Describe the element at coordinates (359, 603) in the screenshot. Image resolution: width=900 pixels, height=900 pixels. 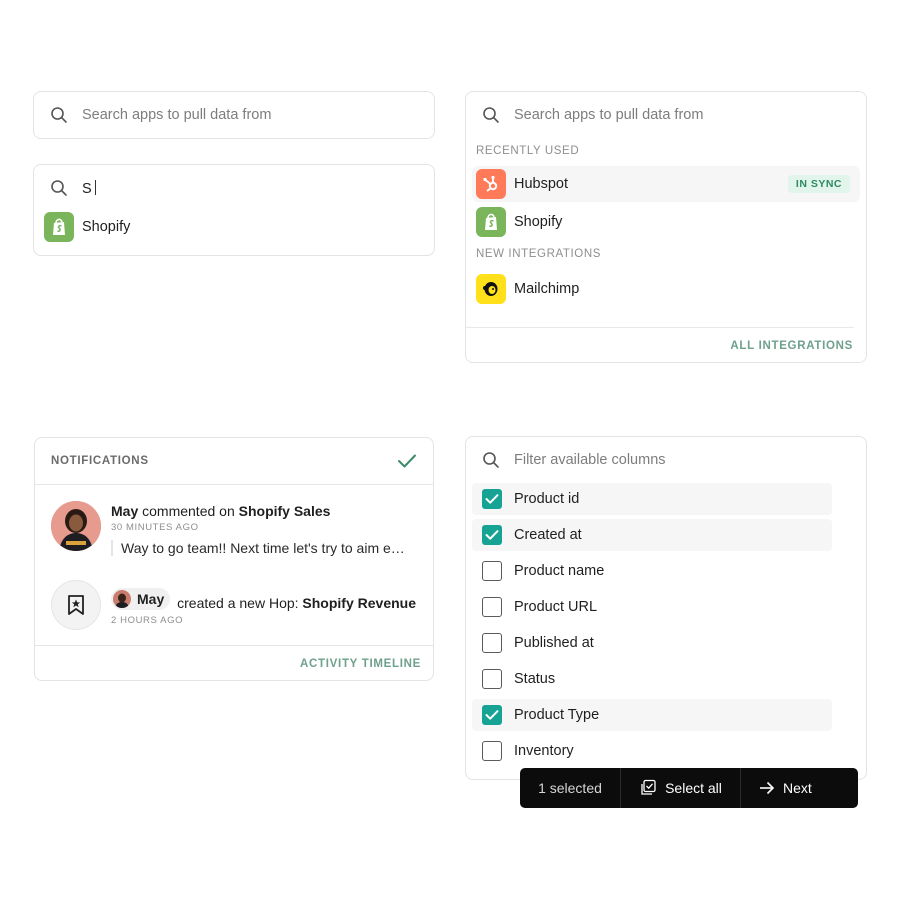
I see `target-link: Shopify Revenue` at that location.